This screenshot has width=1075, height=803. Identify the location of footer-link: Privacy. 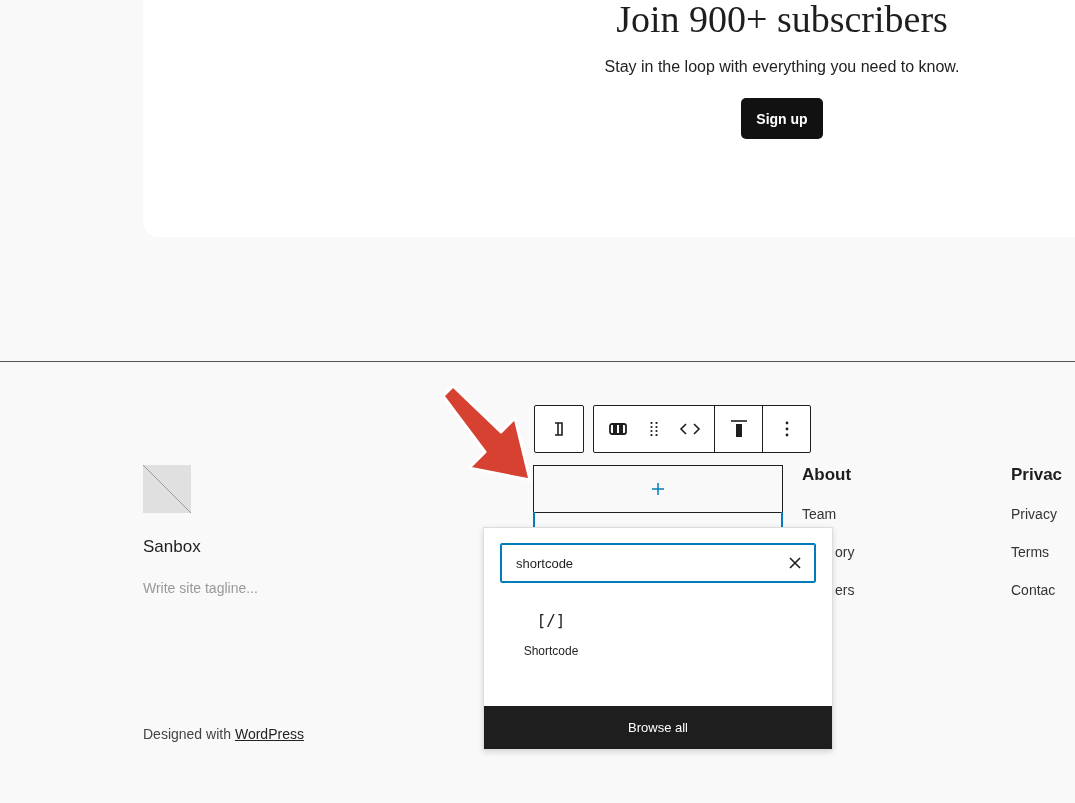
(1043, 514).